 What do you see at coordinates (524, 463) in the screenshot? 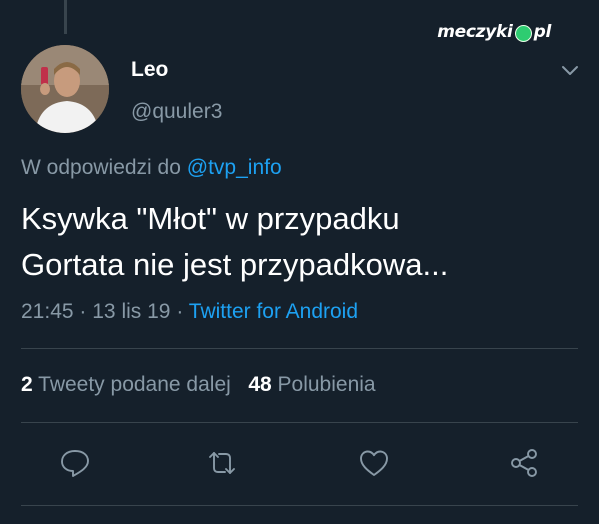
I see `share-icon` at bounding box center [524, 463].